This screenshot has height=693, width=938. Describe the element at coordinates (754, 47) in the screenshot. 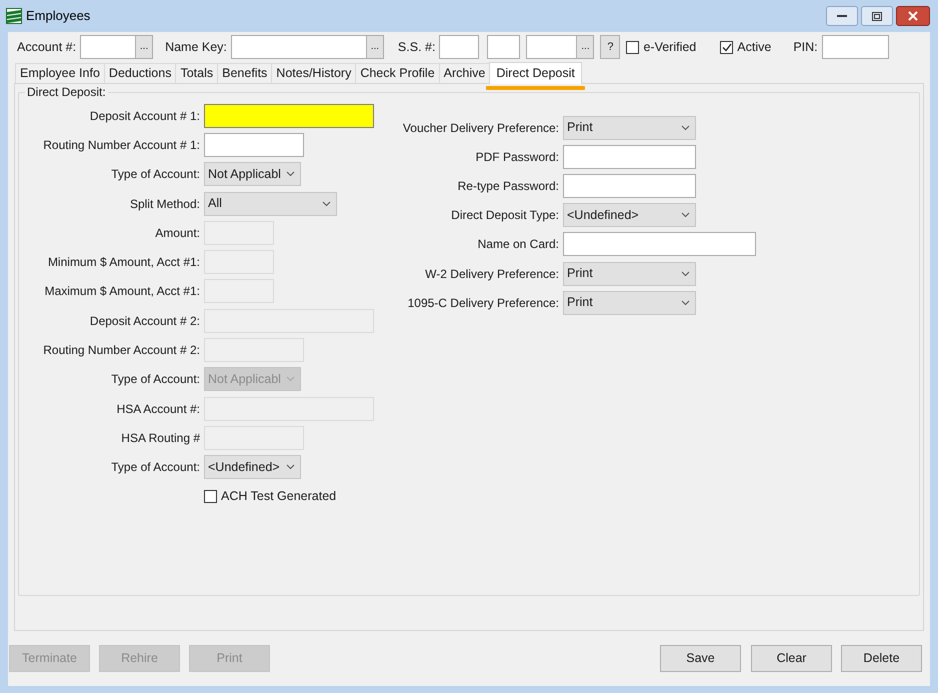

I see `checkbox-label: Active` at that location.